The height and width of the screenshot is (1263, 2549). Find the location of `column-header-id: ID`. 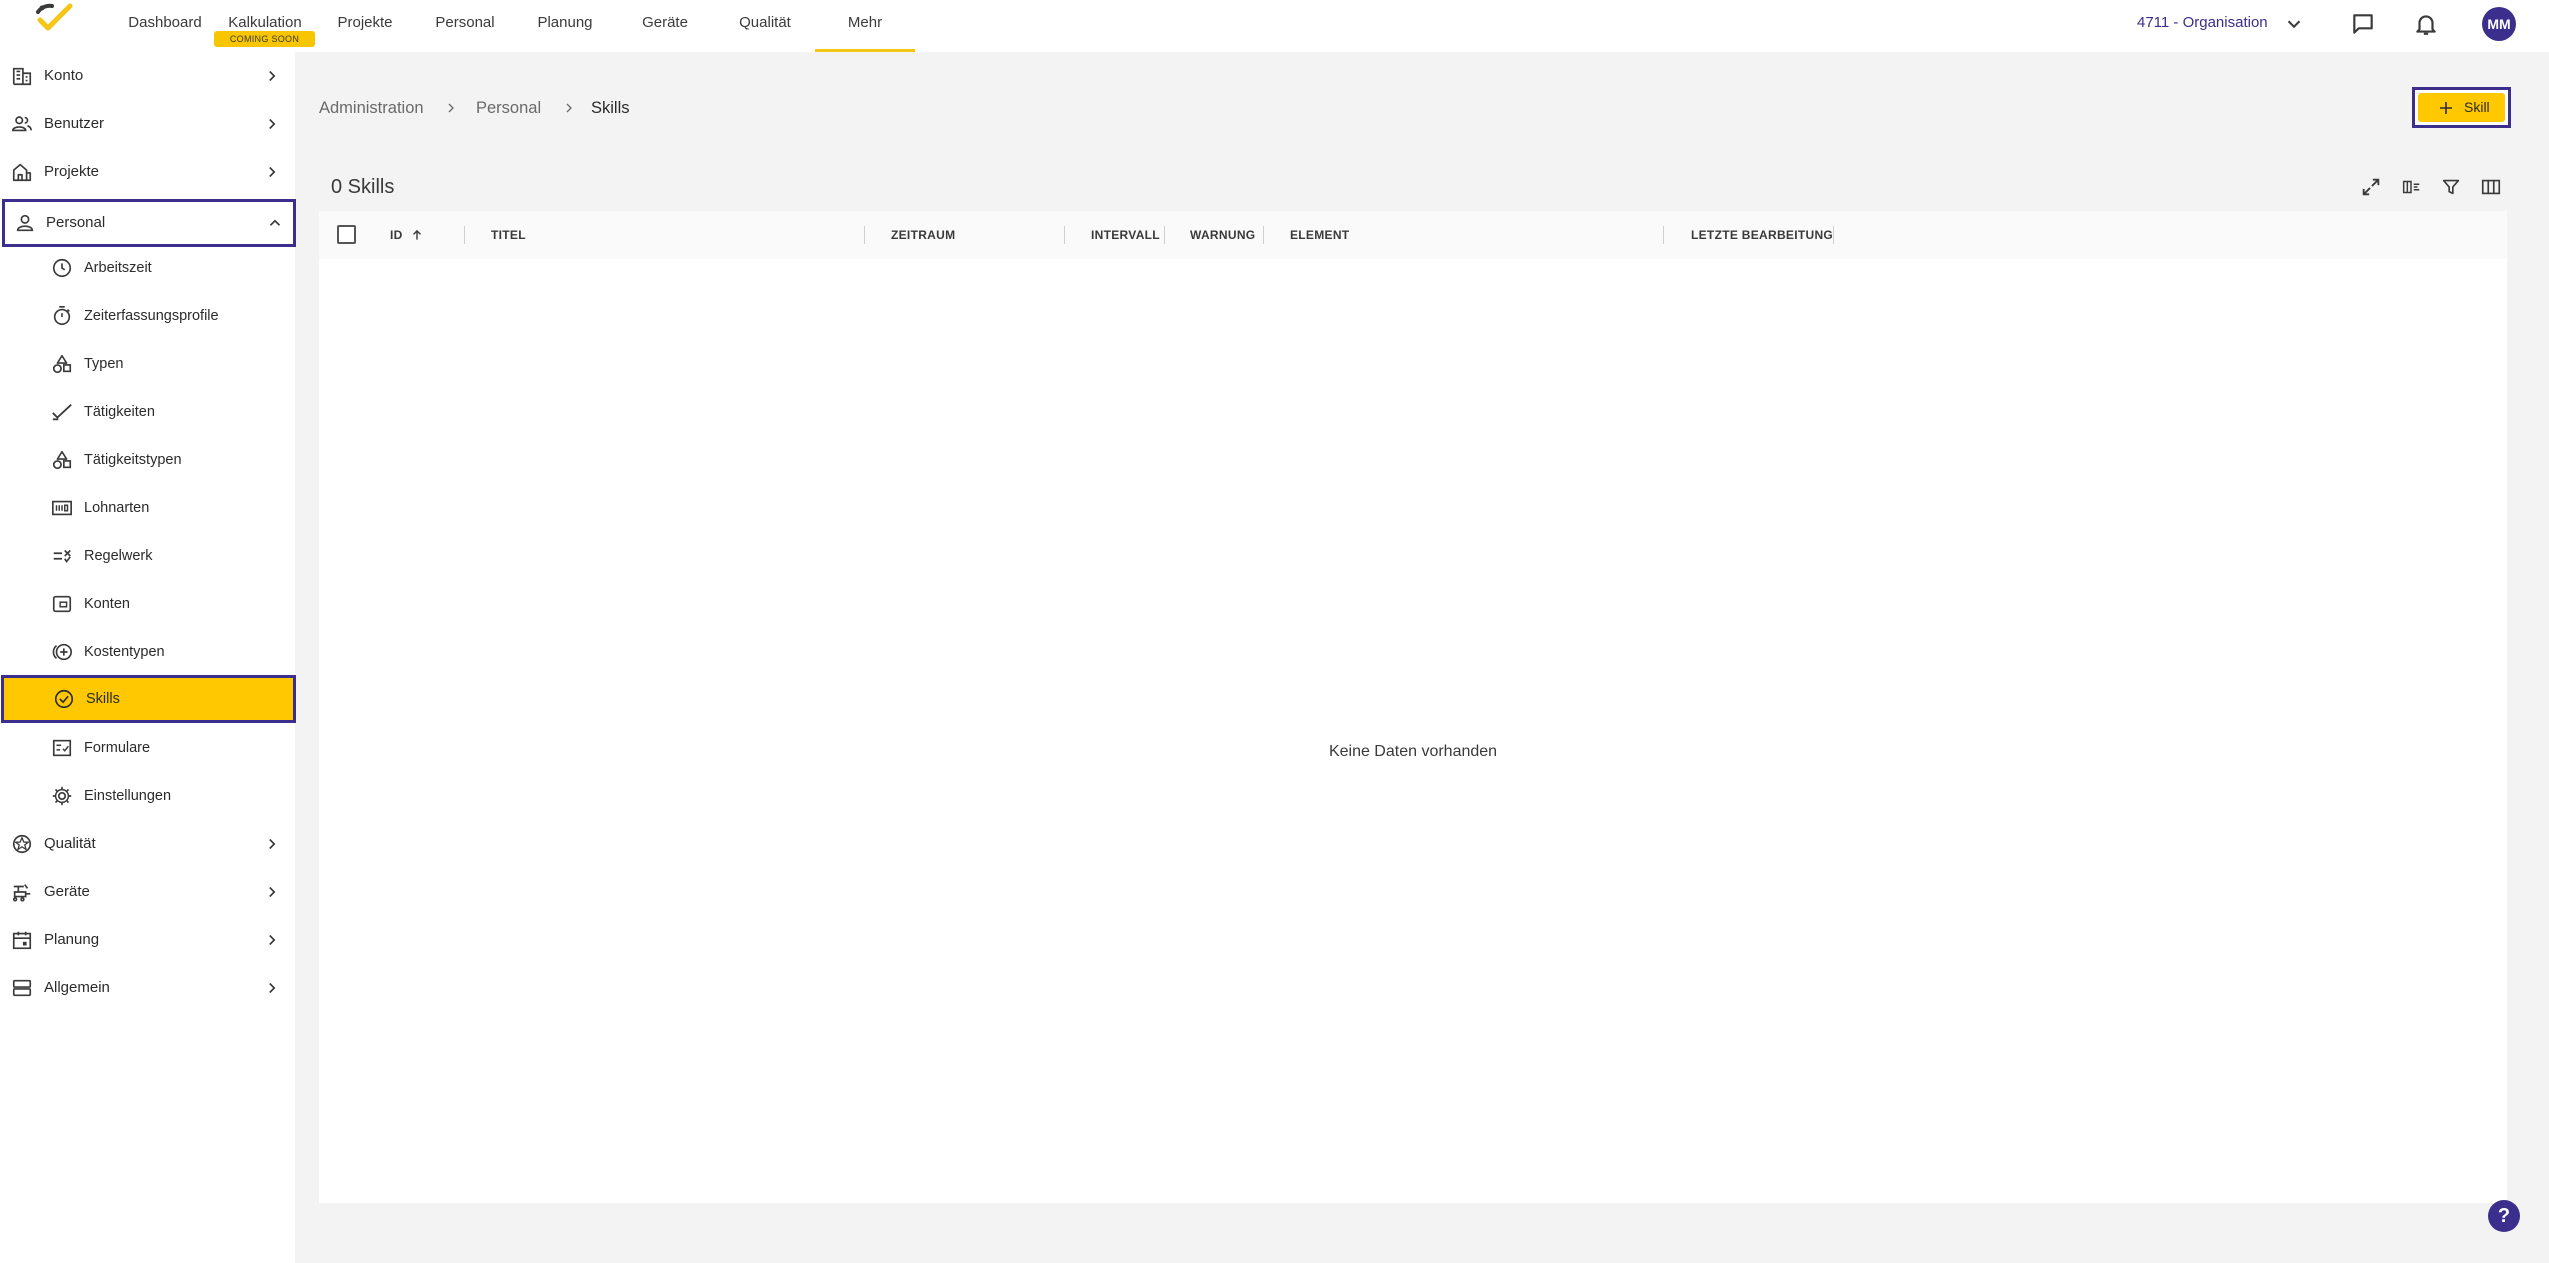

column-header-id: ID is located at coordinates (396, 235).